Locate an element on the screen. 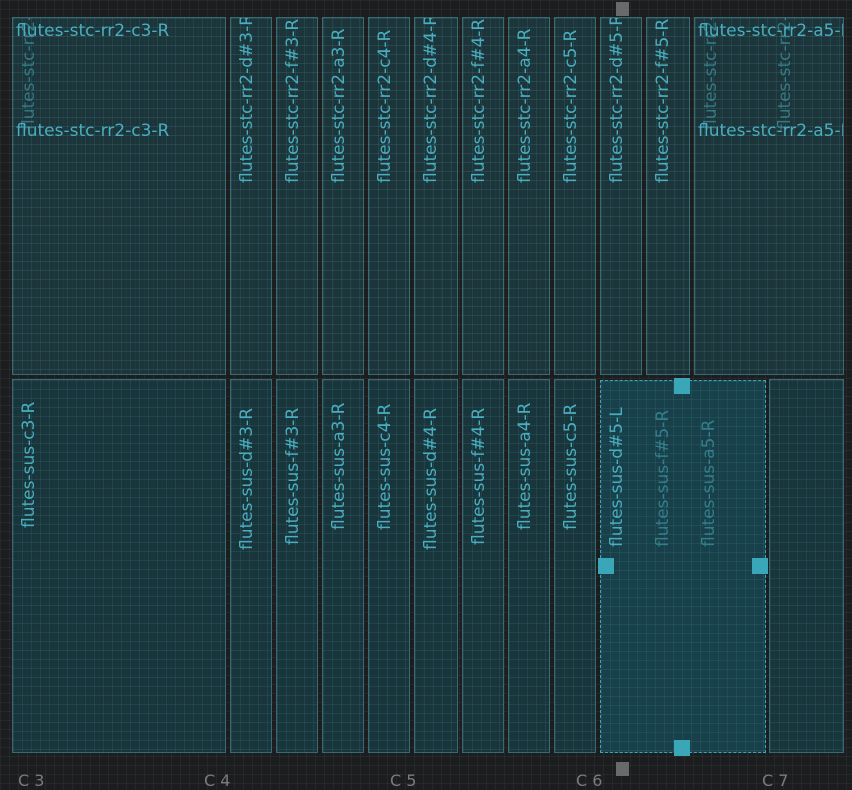 Image resolution: width=852 pixels, height=790 pixels. zone-label: flutes-stc-rr2-a3-R is located at coordinates (339, 105).